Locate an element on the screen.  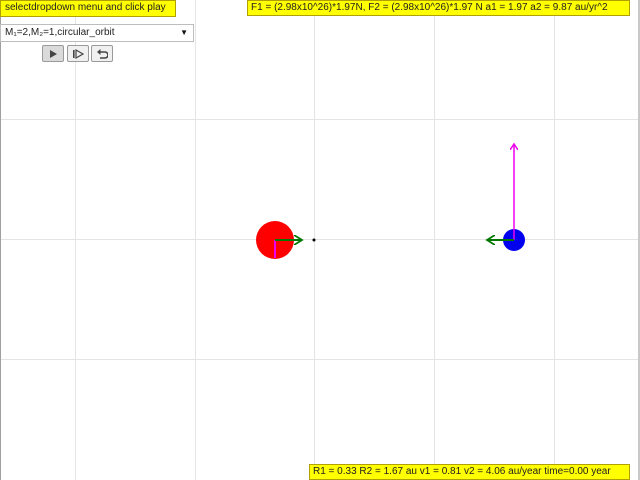
instruction-label: selectdropdown menu and click play is located at coordinates (88, 8).